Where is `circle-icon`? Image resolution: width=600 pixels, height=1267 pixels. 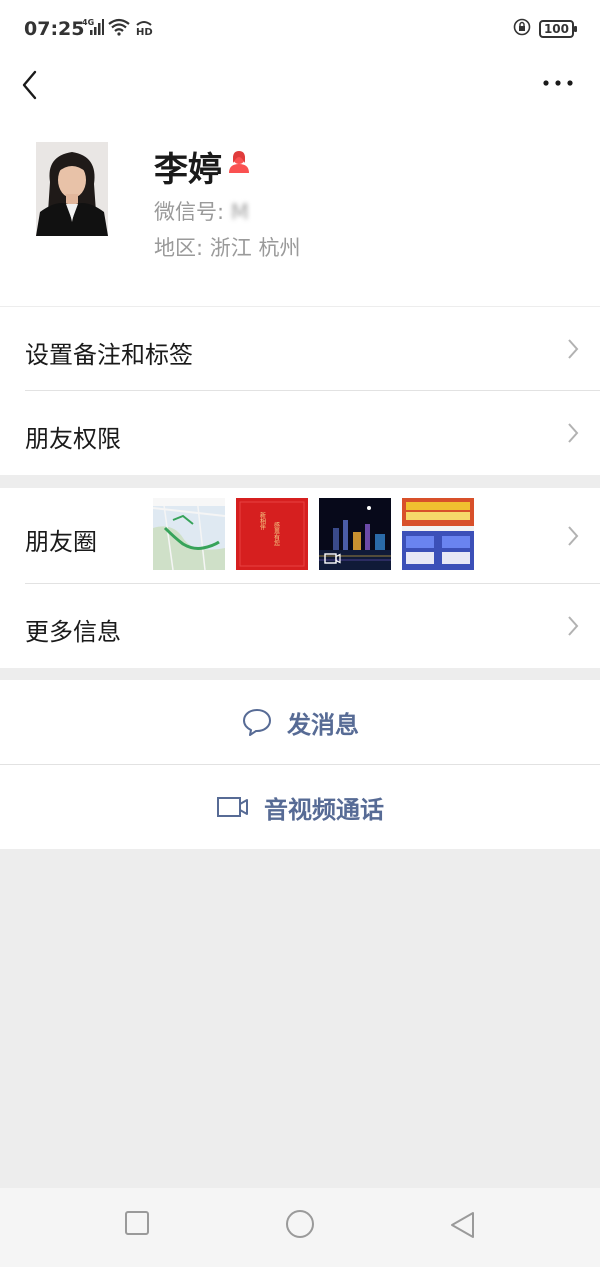 circle-icon is located at coordinates (300, 1224).